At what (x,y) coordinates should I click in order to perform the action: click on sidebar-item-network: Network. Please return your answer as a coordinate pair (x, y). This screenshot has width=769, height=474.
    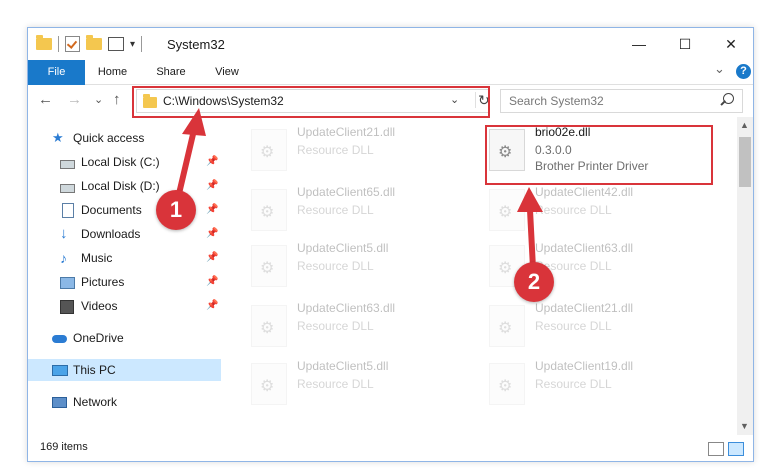
    Looking at the image, I should click on (124, 402).